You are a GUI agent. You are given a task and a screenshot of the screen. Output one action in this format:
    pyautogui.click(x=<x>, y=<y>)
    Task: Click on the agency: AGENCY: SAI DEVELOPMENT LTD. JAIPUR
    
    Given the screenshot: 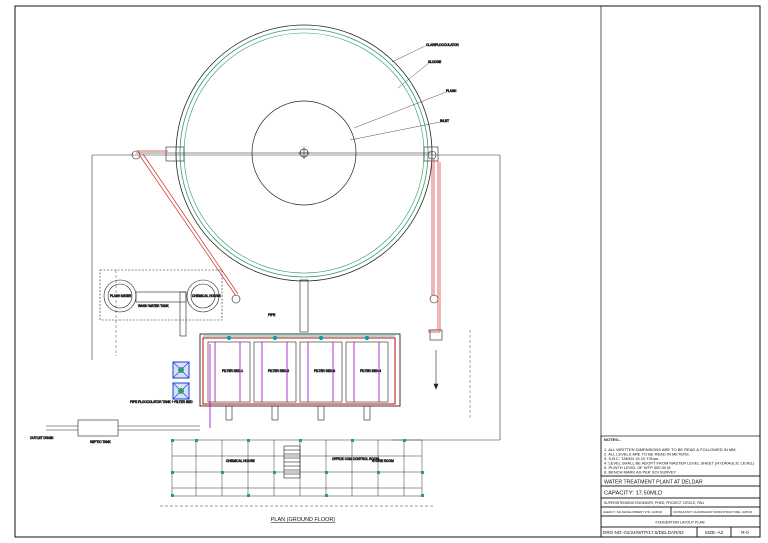 What is the action you would take?
    pyautogui.click(x=632, y=512)
    